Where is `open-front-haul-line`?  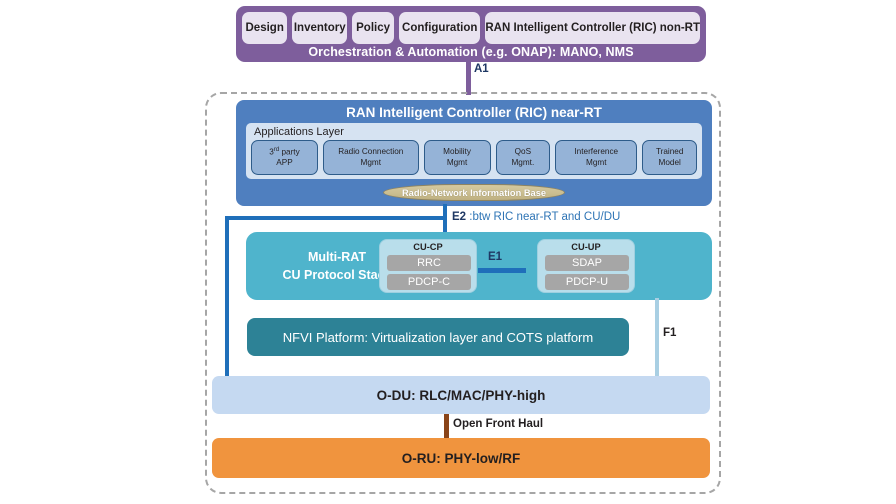 open-front-haul-line is located at coordinates (446, 426).